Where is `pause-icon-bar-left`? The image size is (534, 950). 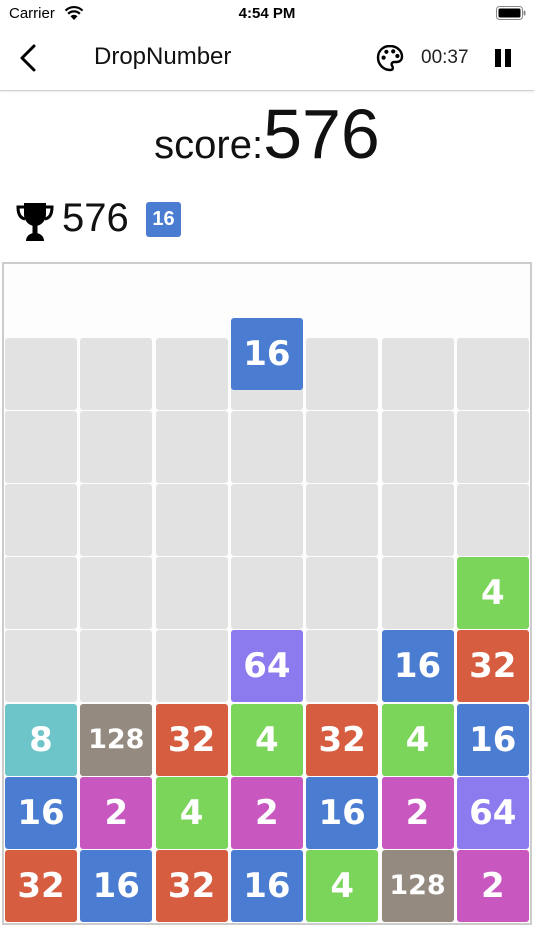 pause-icon-bar-left is located at coordinates (498, 58).